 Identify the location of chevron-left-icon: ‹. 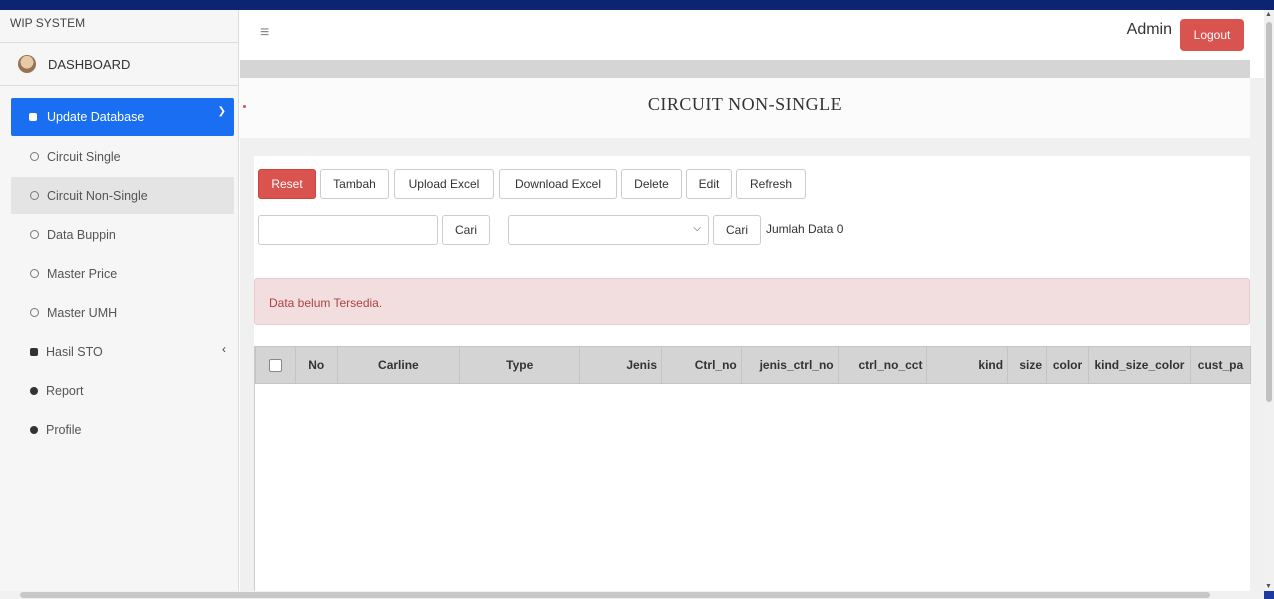
(224, 349).